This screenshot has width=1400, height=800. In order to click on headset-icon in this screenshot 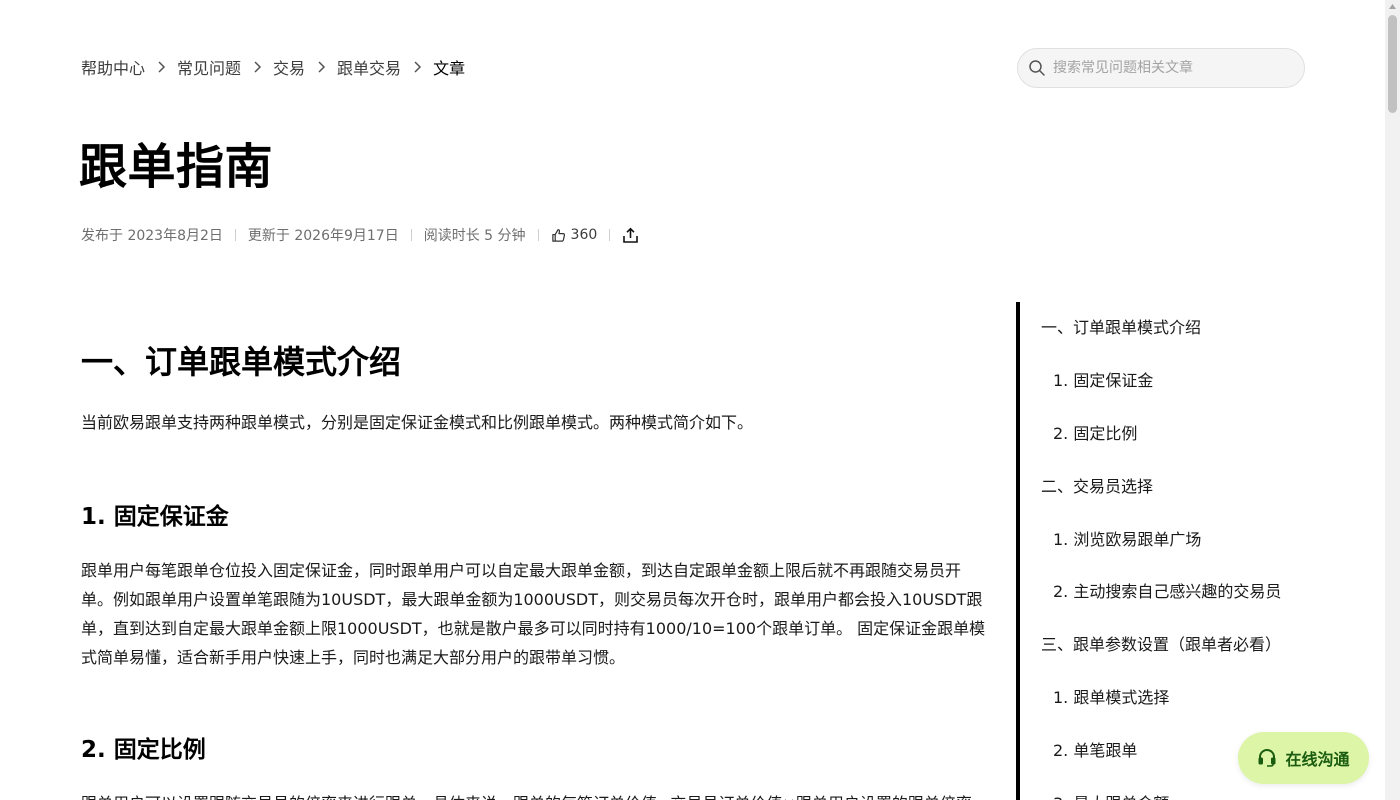, I will do `click(1267, 758)`.